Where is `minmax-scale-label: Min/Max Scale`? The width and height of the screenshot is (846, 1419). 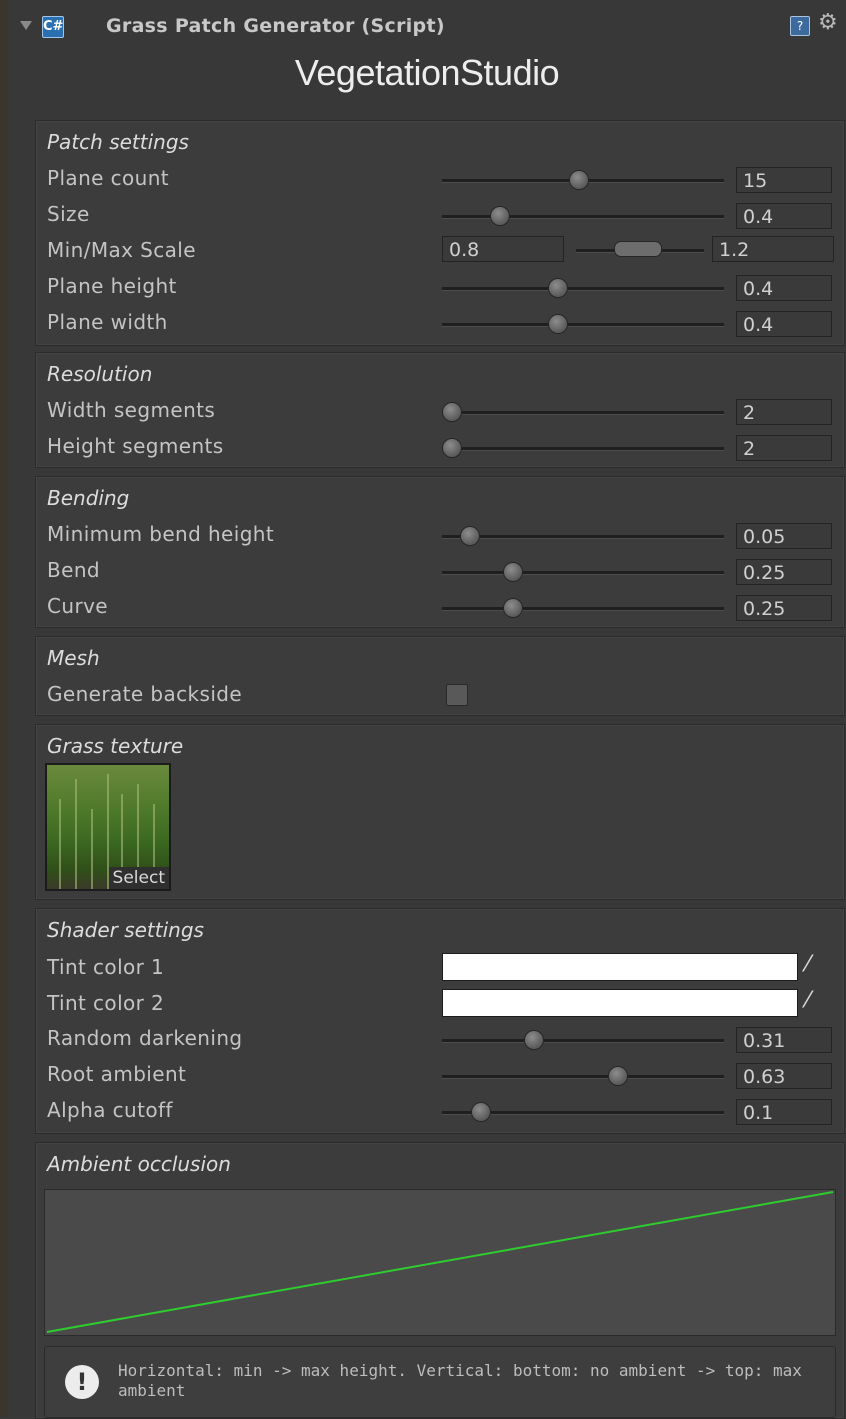 minmax-scale-label: Min/Max Scale is located at coordinates (121, 250).